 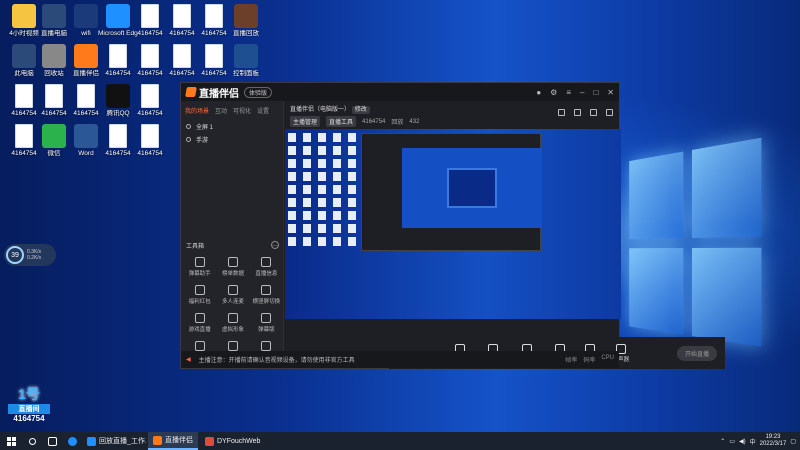 I want to click on left-tab: 设置, so click(x=263, y=110).